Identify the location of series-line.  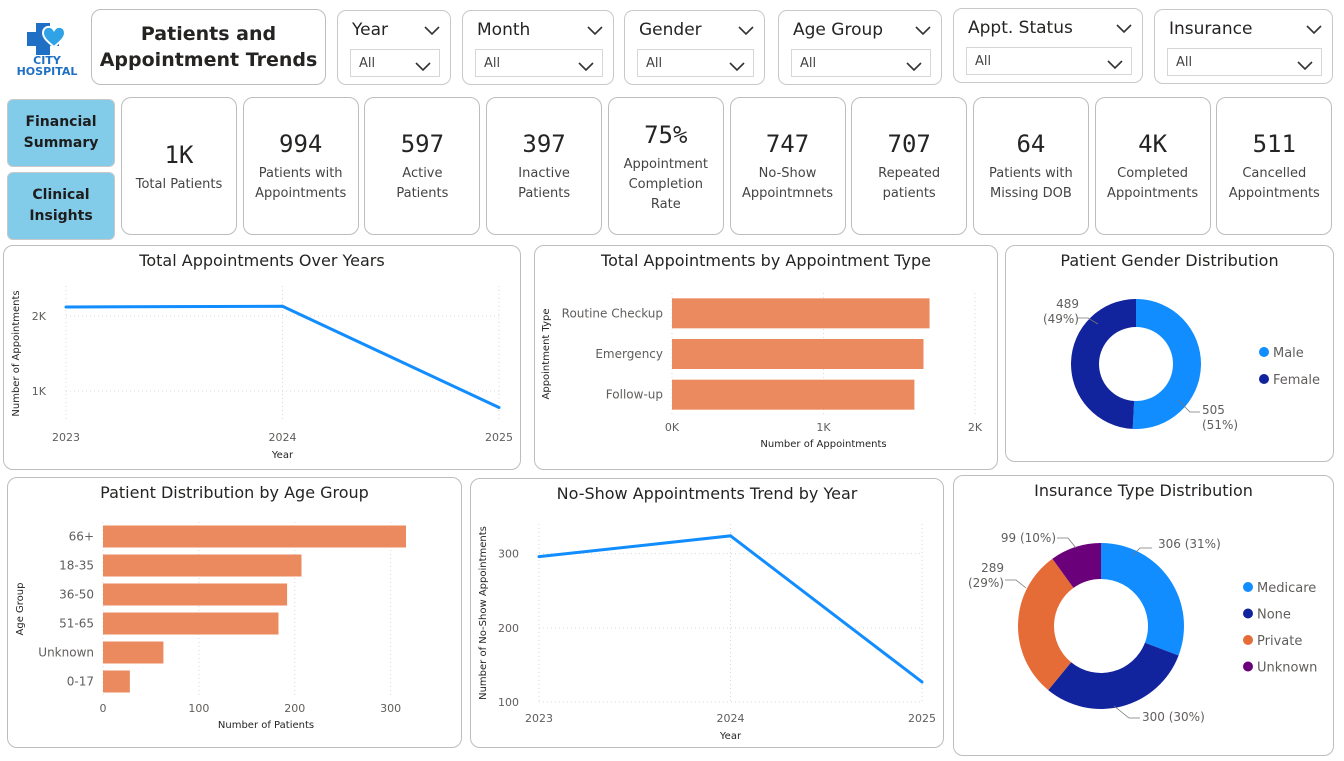
(282, 356).